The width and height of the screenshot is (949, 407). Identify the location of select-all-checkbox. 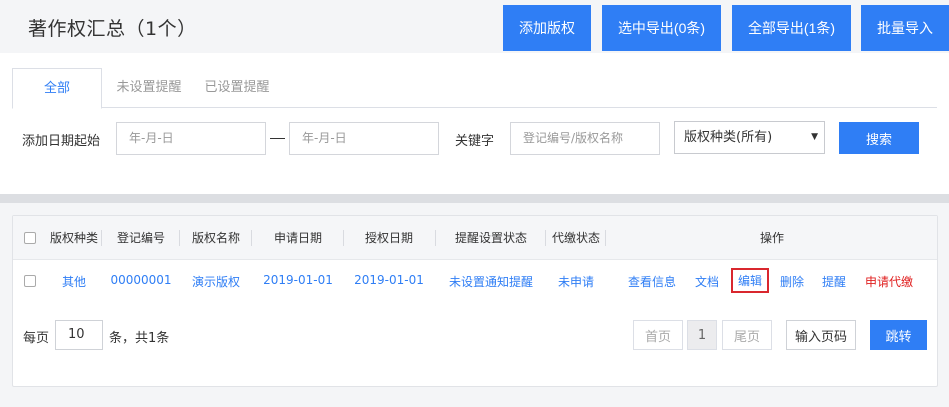
(30, 238).